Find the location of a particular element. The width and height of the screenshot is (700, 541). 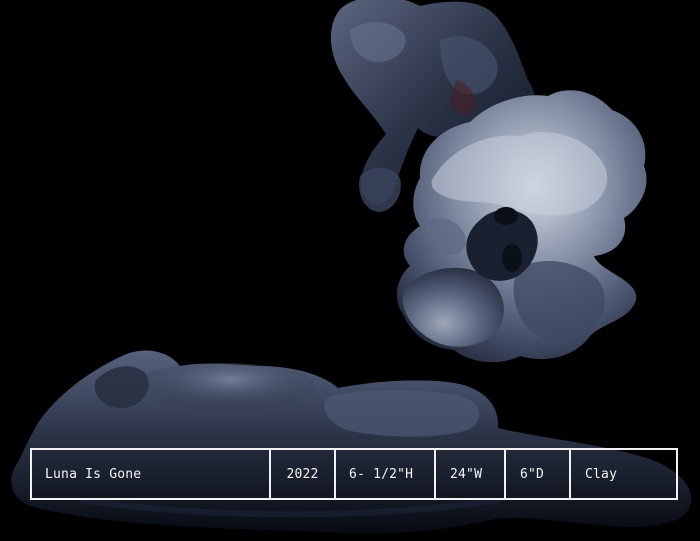

artwork-year: 2022 is located at coordinates (303, 474).